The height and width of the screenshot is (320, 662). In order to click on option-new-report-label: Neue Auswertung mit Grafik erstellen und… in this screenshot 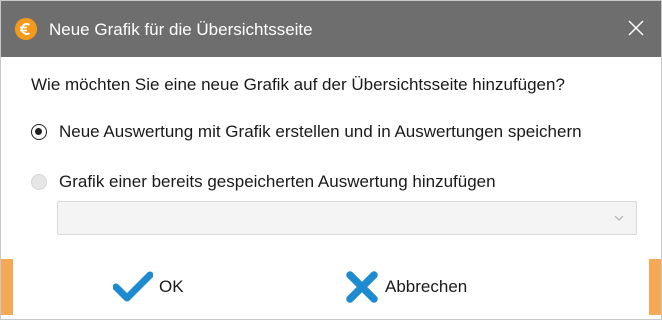, I will do `click(320, 131)`.